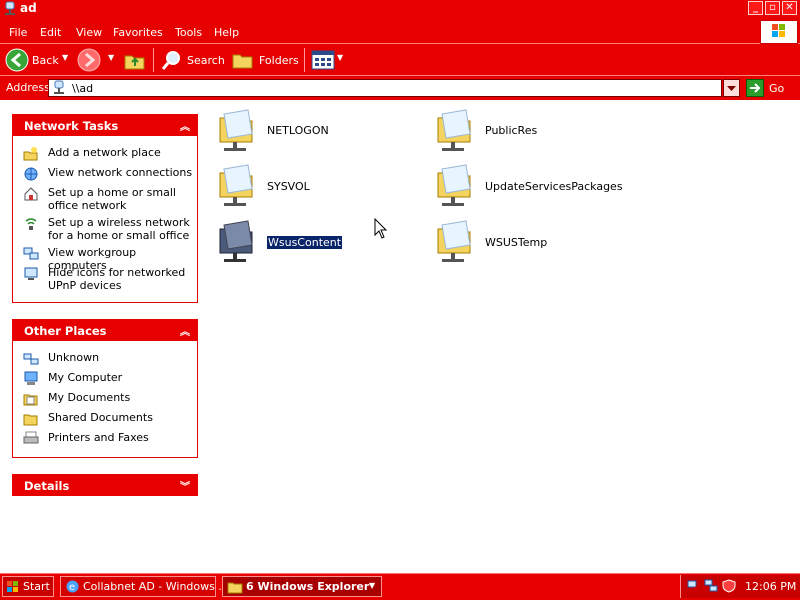 This screenshot has width=800, height=600. What do you see at coordinates (206, 60) in the screenshot?
I see `search-button: Search` at bounding box center [206, 60].